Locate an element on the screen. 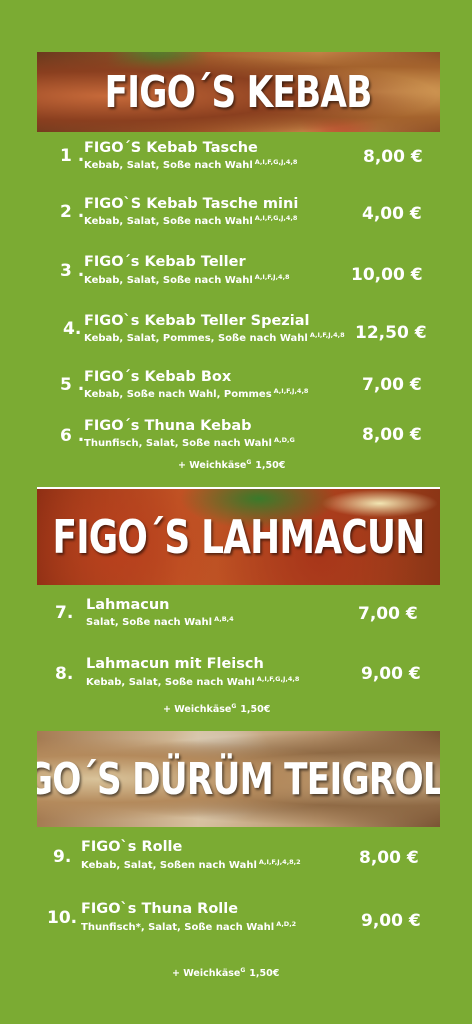  item-allergens: A,D,G is located at coordinates (284, 440).